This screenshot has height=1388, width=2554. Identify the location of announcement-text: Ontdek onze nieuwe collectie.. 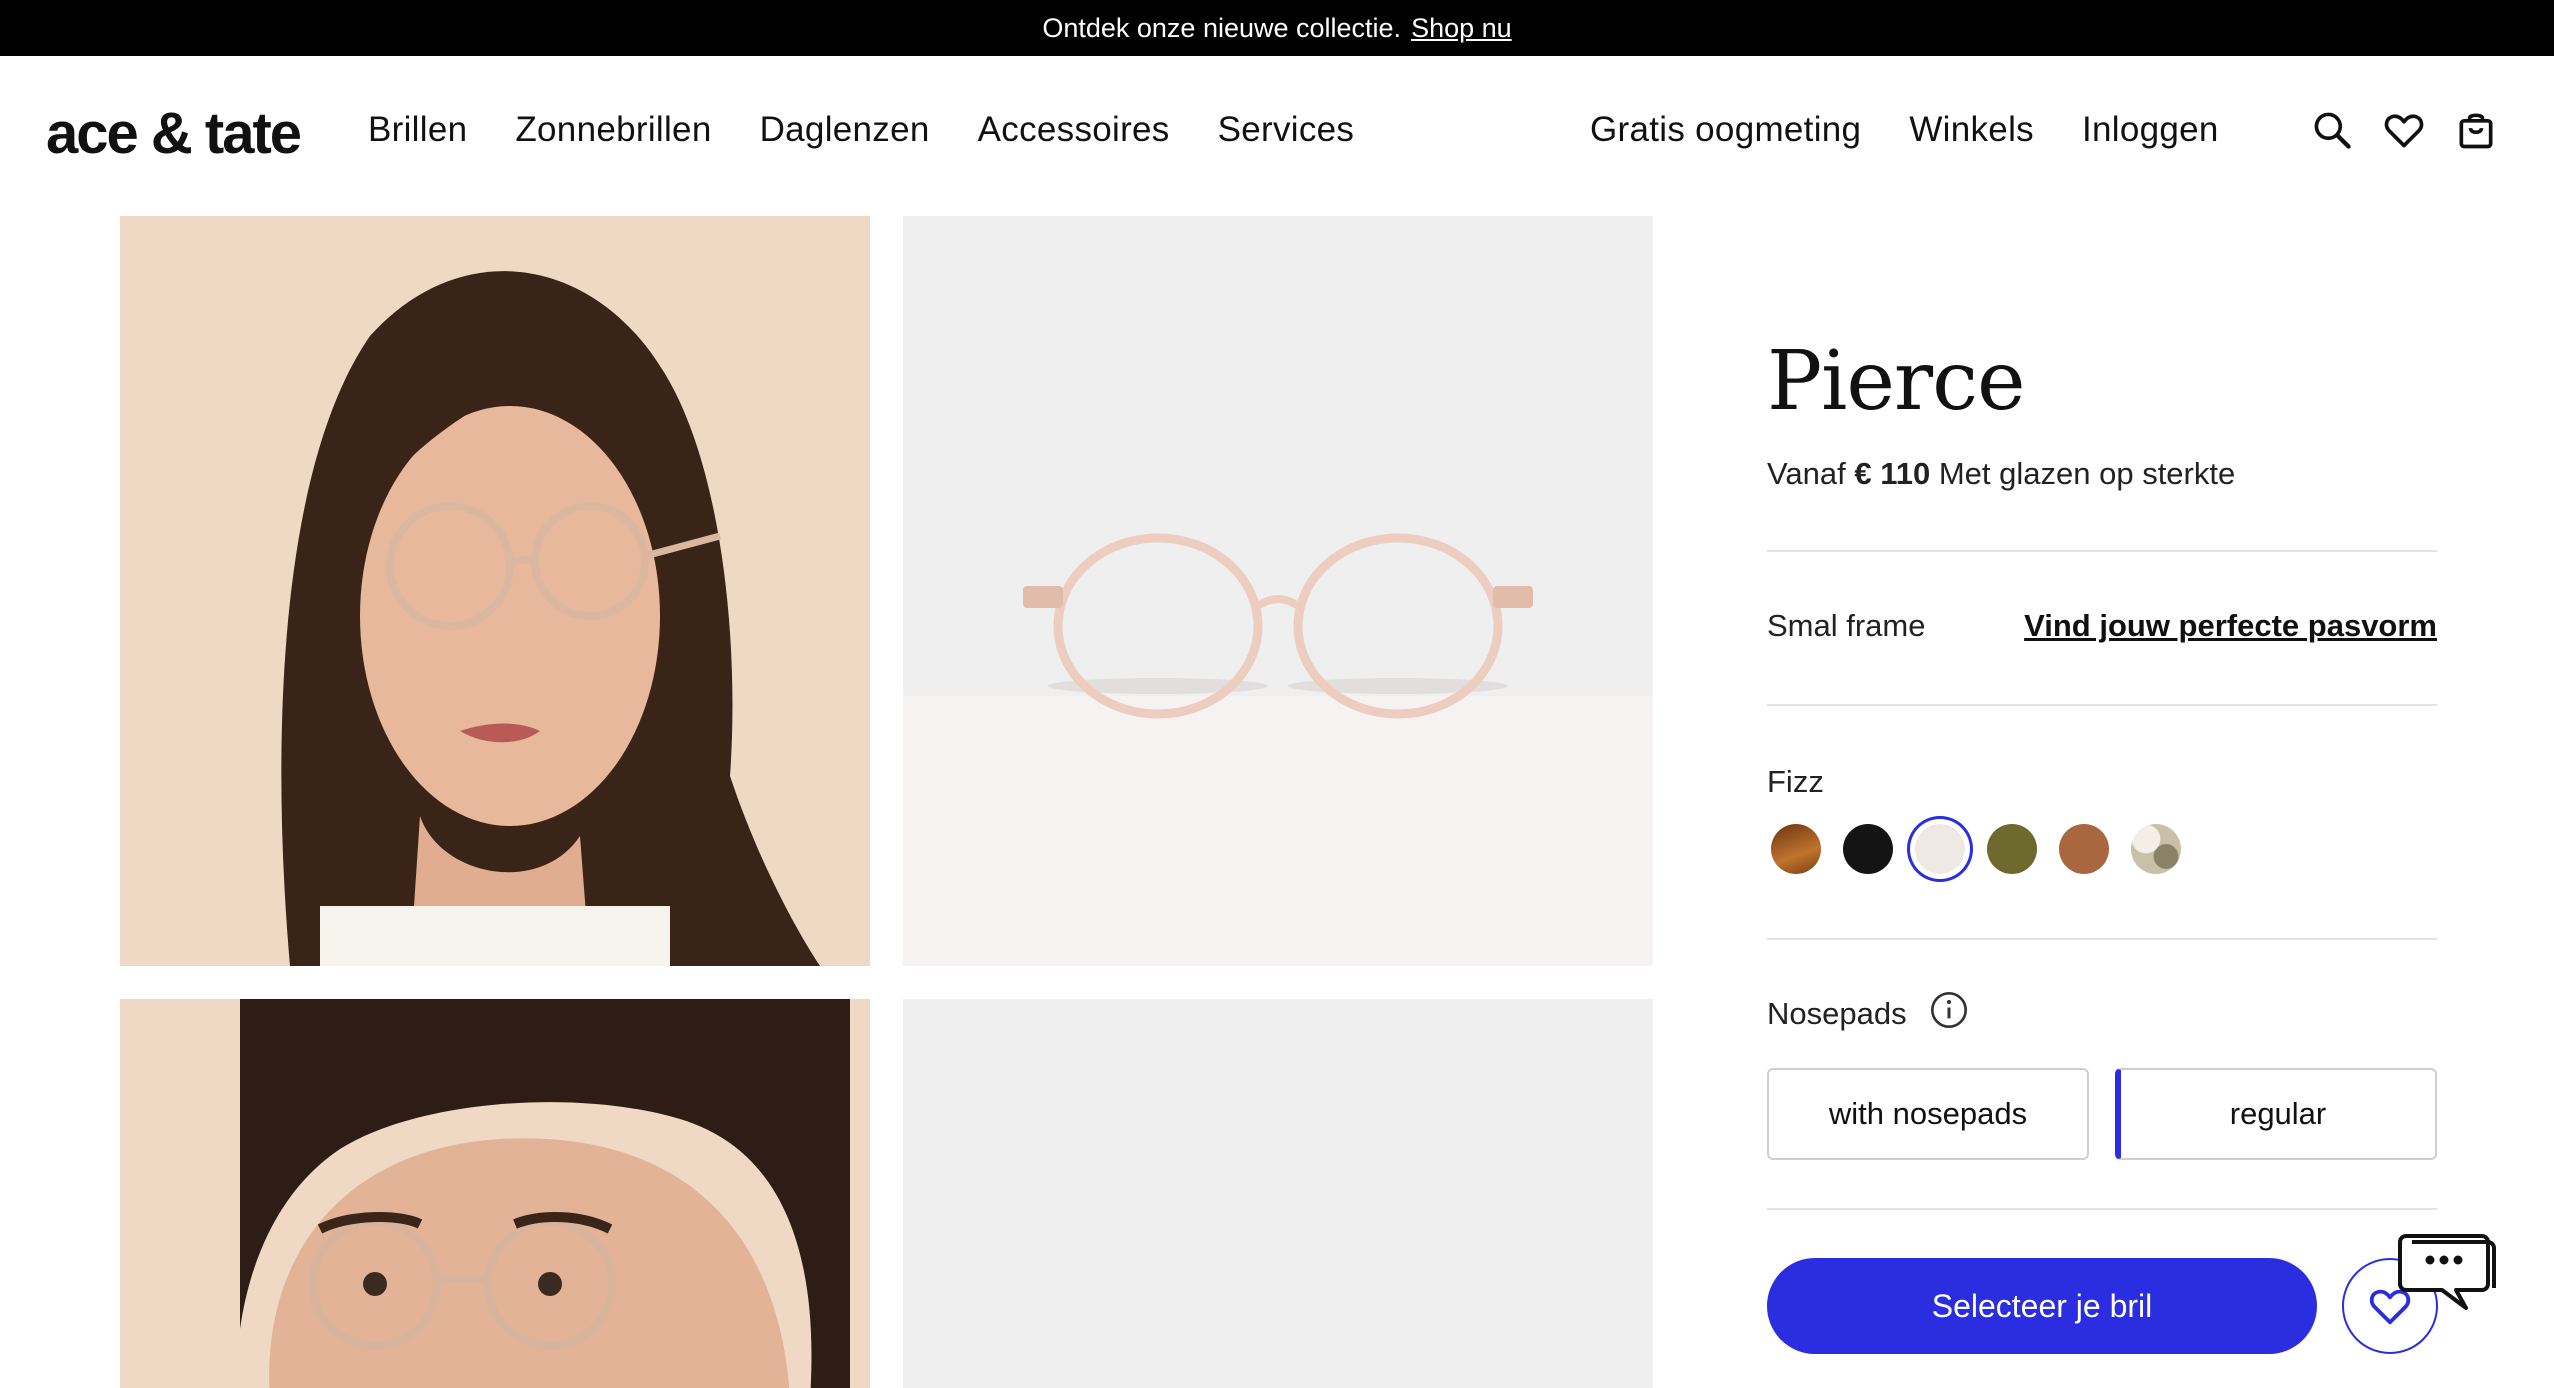
(1222, 27).